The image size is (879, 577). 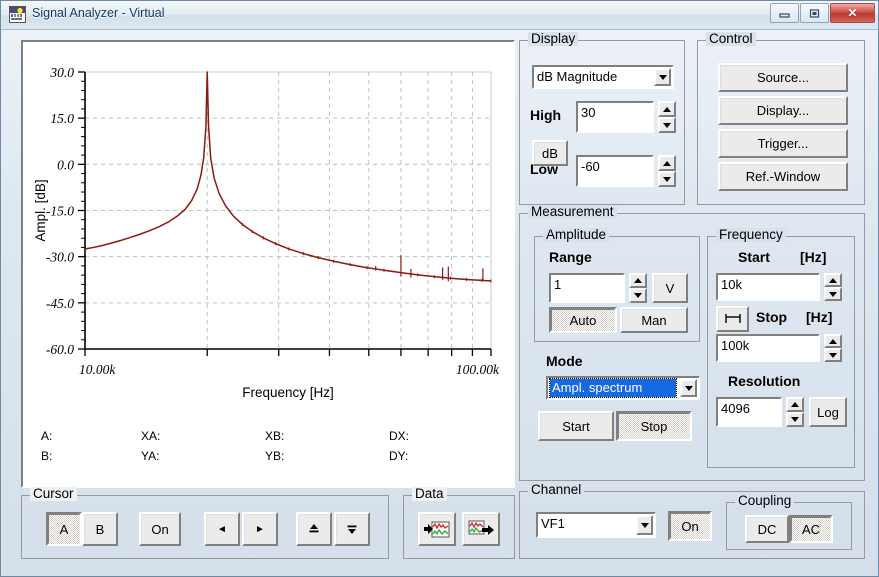 What do you see at coordinates (314, 529) in the screenshot?
I see `cursor-peak-up-button` at bounding box center [314, 529].